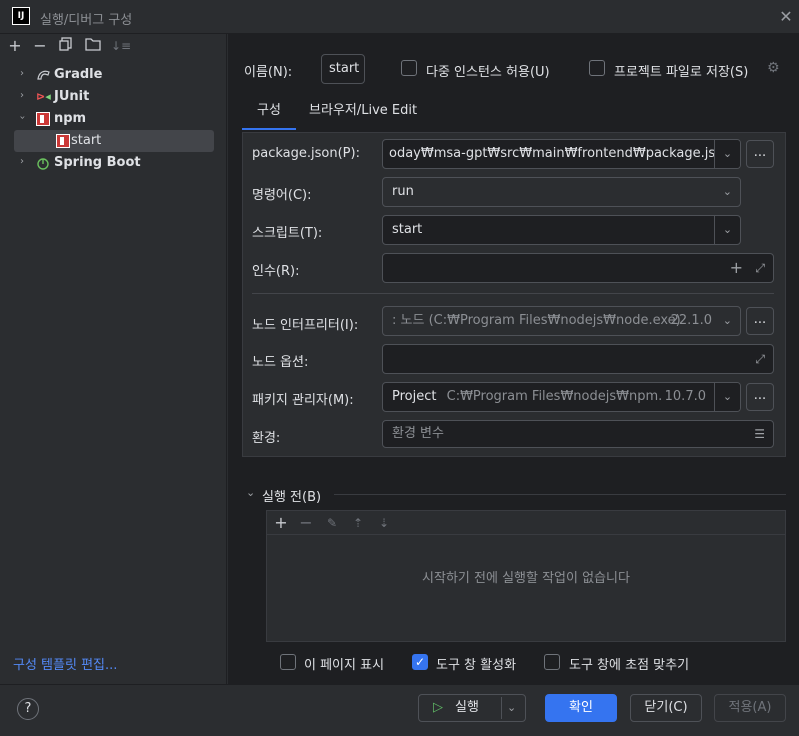  Describe the element at coordinates (578, 434) in the screenshot. I see `environment-input: 환경 변수 ☰` at that location.